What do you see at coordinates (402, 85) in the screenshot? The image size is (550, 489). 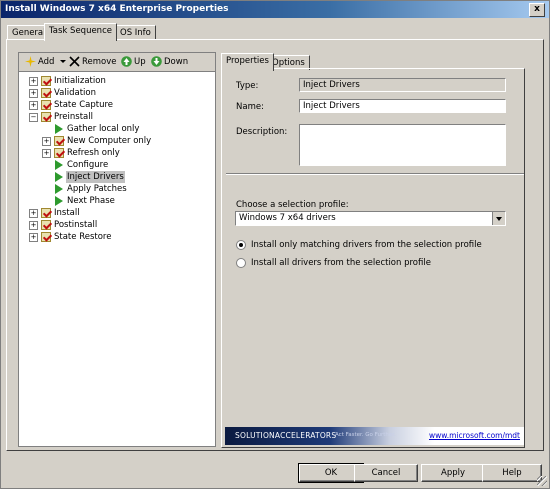 I see `type-field: Inject Drivers` at bounding box center [402, 85].